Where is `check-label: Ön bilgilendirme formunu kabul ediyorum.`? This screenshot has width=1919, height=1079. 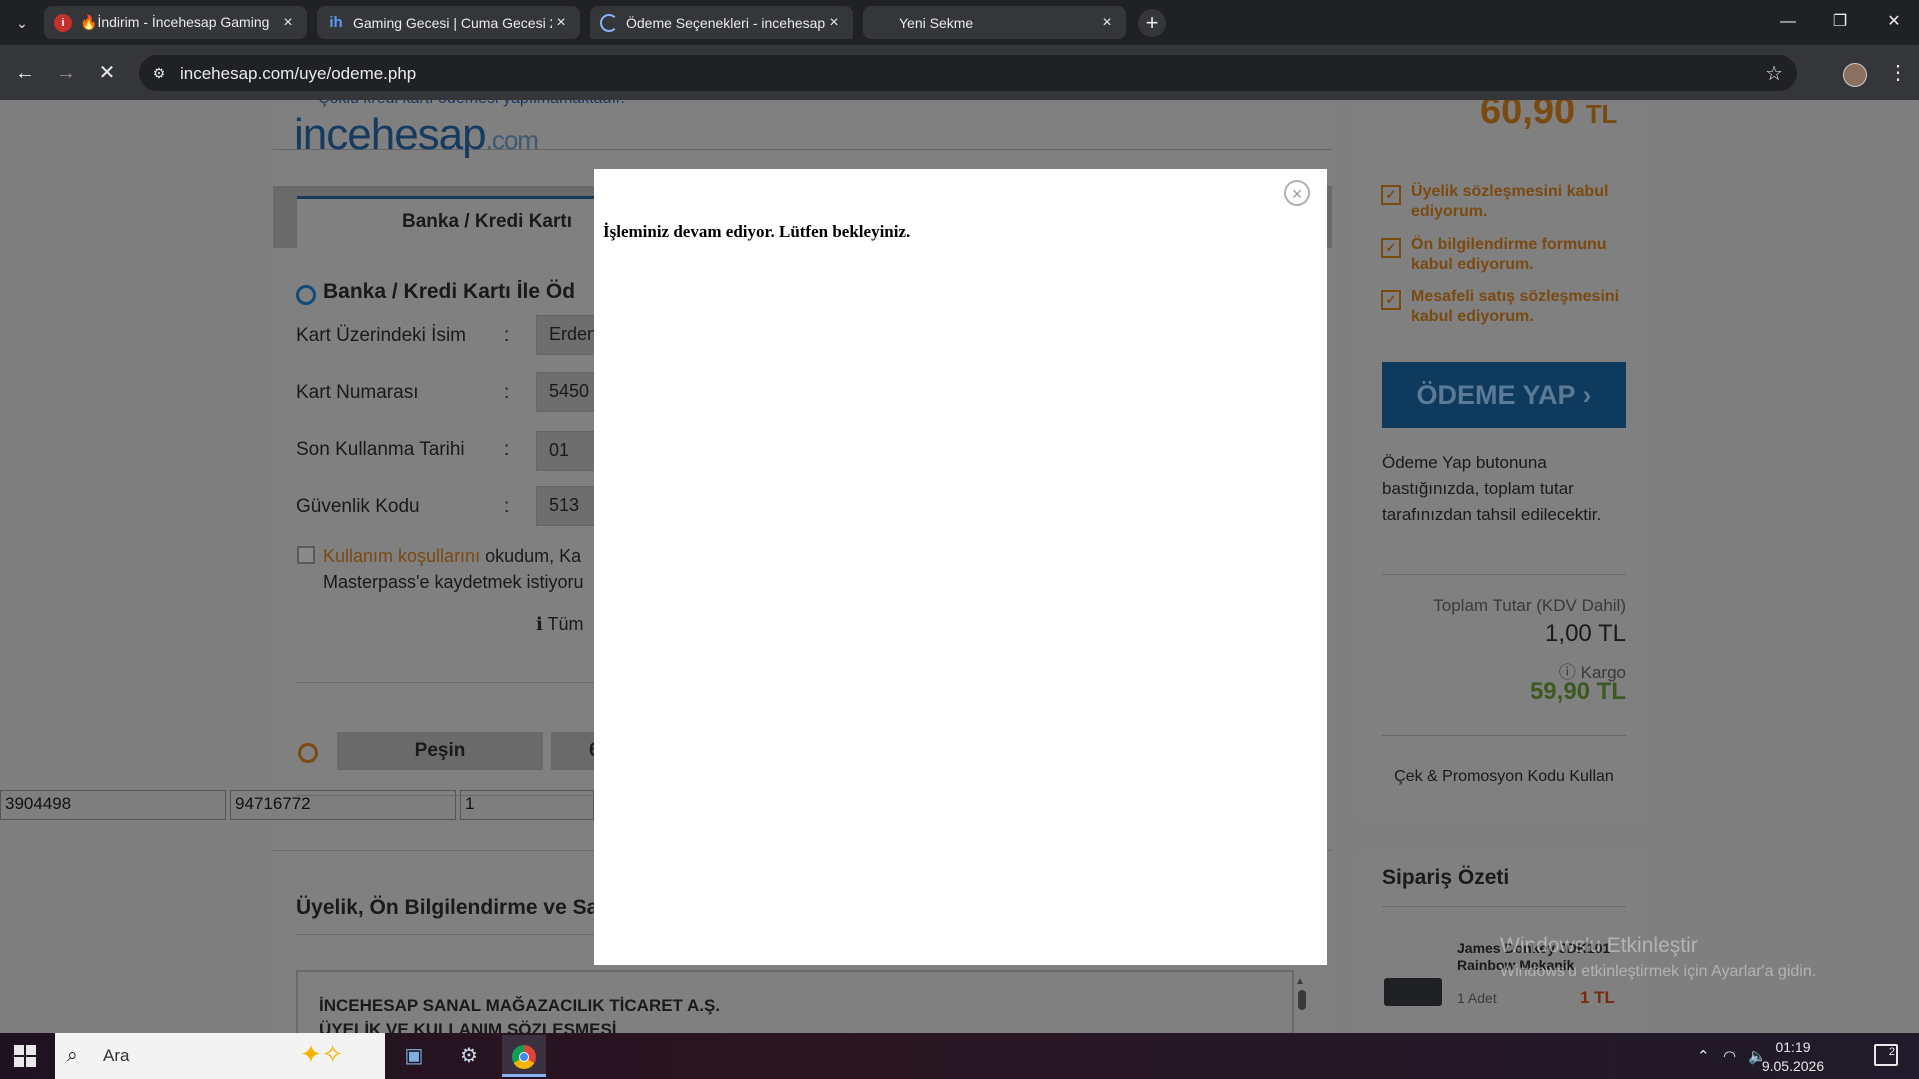 check-label: Ön bilgilendirme formunu kabul ediyorum. is located at coordinates (1509, 254).